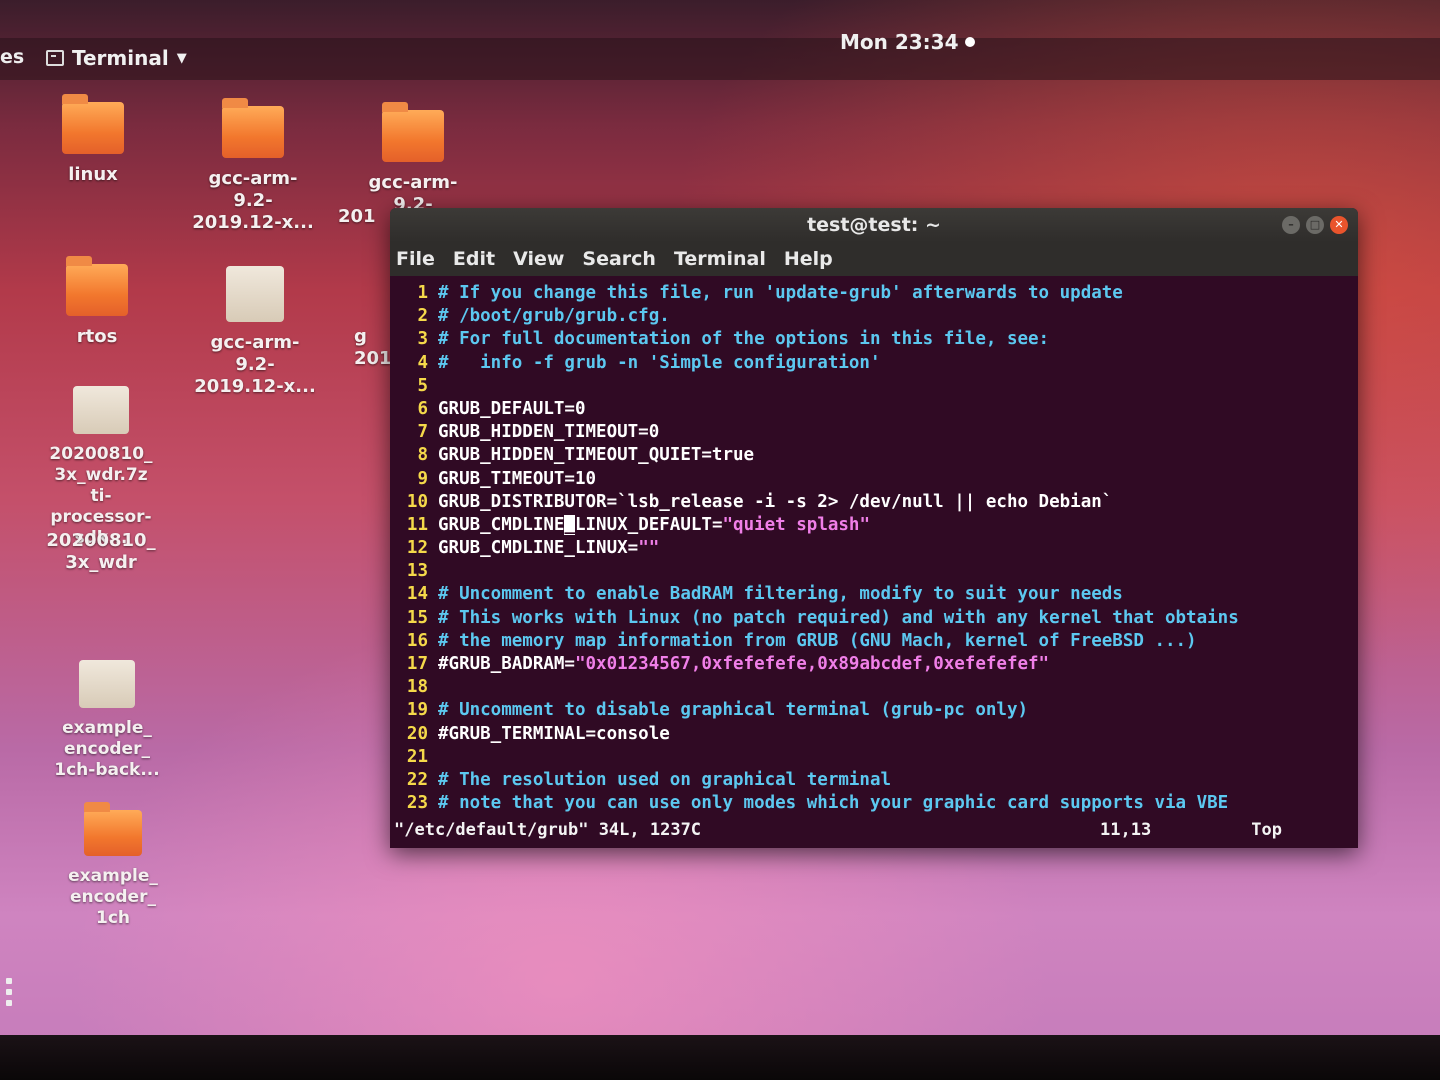 Image resolution: width=1440 pixels, height=1080 pixels. What do you see at coordinates (1291, 225) in the screenshot?
I see `minimize-icon: –` at bounding box center [1291, 225].